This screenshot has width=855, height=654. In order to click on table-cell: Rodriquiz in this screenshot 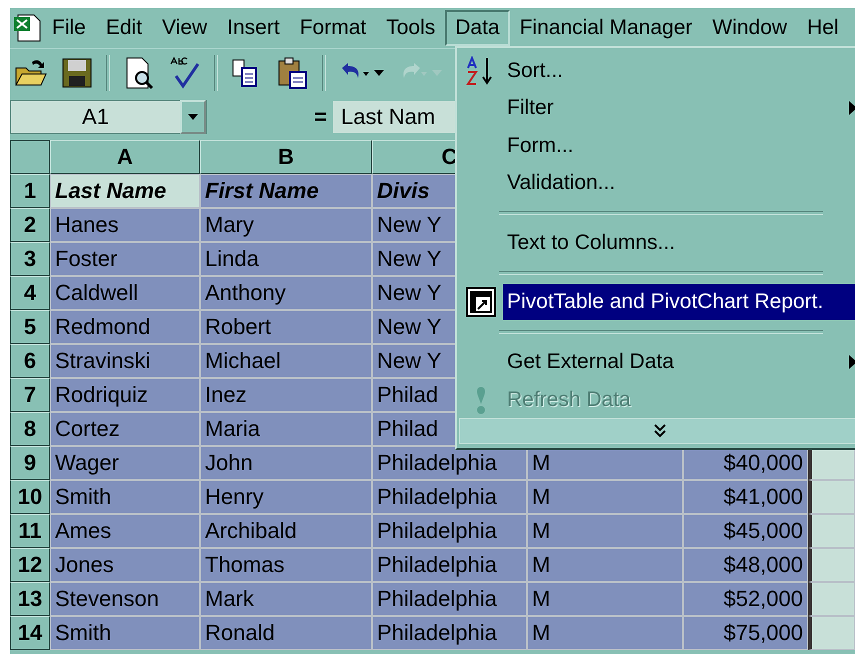, I will do `click(125, 395)`.